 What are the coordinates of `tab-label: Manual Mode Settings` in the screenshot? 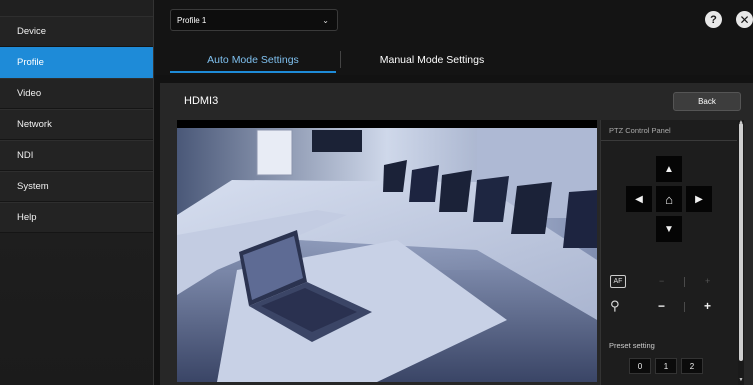 It's located at (432, 60).